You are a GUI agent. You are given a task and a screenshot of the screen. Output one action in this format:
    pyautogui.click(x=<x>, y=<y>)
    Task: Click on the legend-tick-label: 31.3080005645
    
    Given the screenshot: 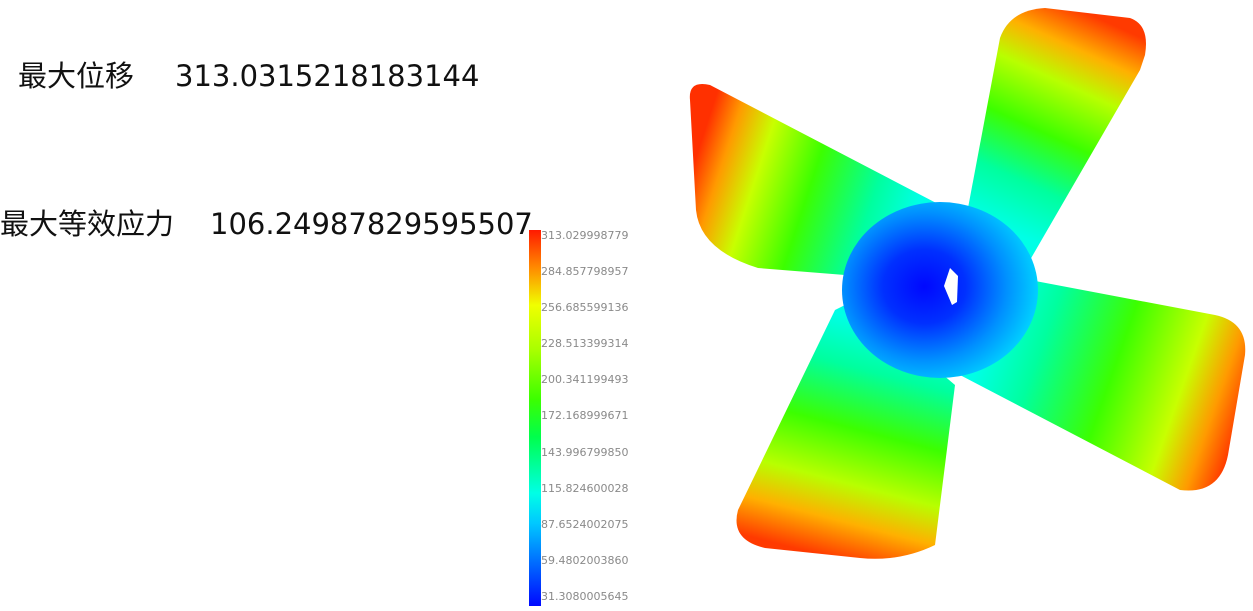 What is the action you would take?
    pyautogui.click(x=585, y=597)
    